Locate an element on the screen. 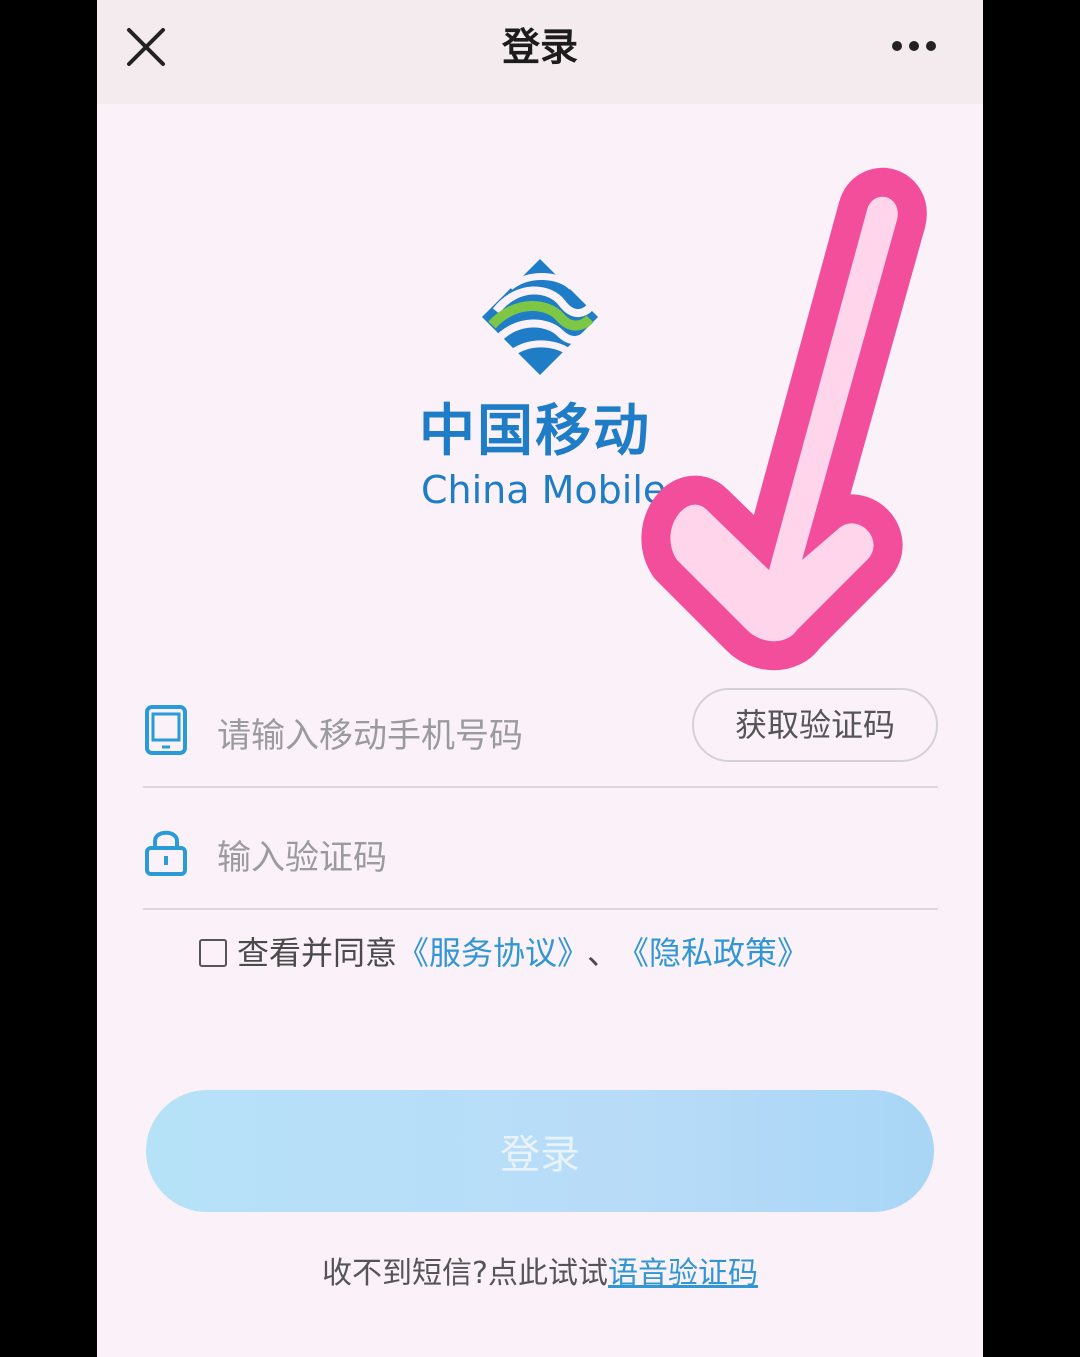  verification-code-input is located at coordinates (442, 858).